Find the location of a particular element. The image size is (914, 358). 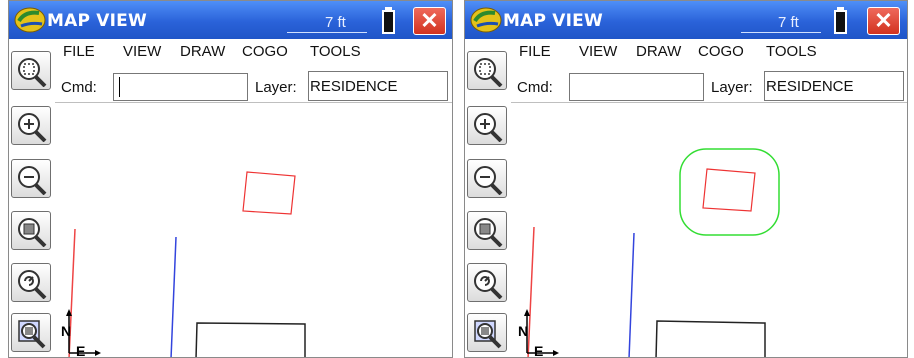

red-boundary-line is located at coordinates (531, 292).